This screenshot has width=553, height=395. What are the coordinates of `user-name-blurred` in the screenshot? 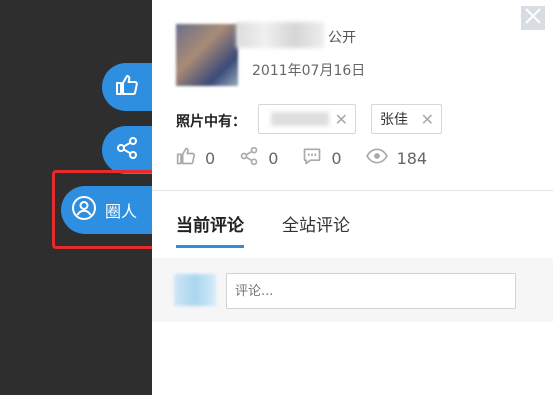 It's located at (280, 35).